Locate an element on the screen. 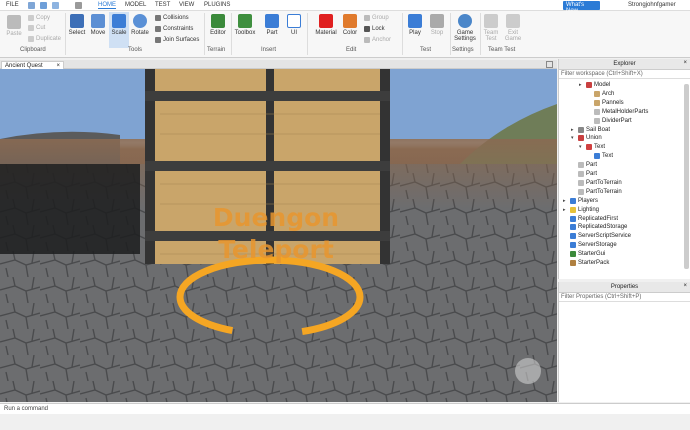 The width and height of the screenshot is (690, 430). explorer-item: ▾ Union is located at coordinates (586, 138).